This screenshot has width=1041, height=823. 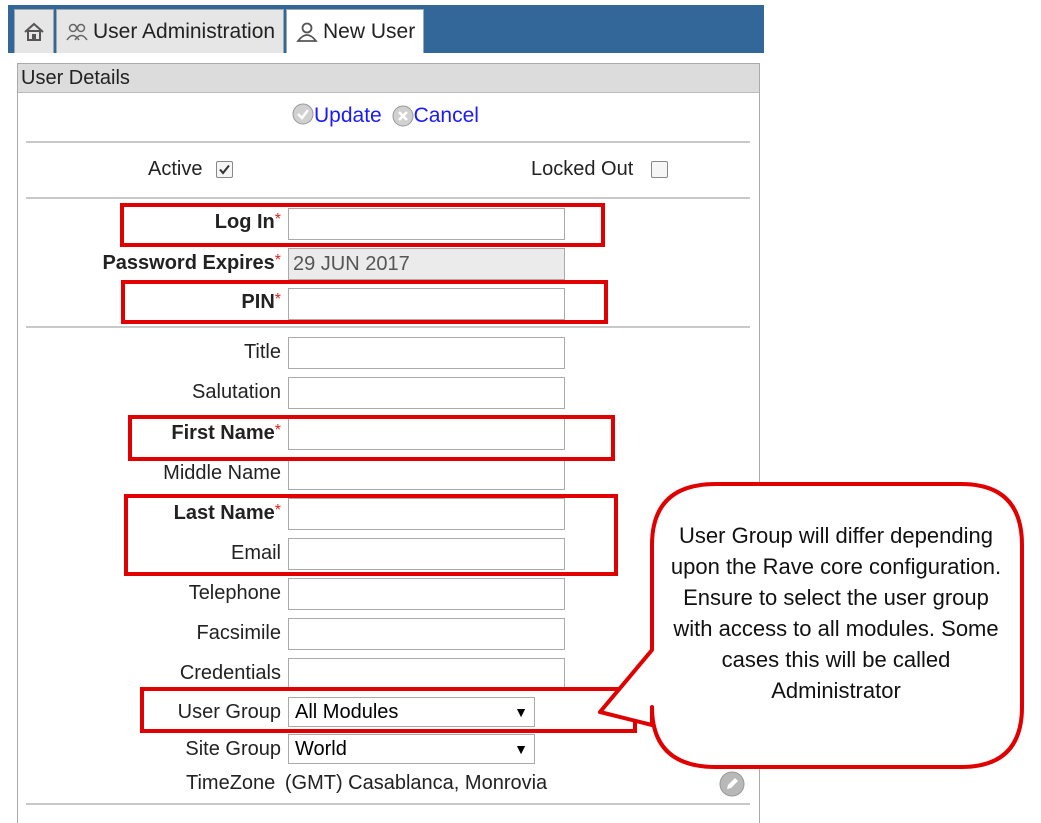 I want to click on cancel-link: Cancel, so click(x=446, y=115).